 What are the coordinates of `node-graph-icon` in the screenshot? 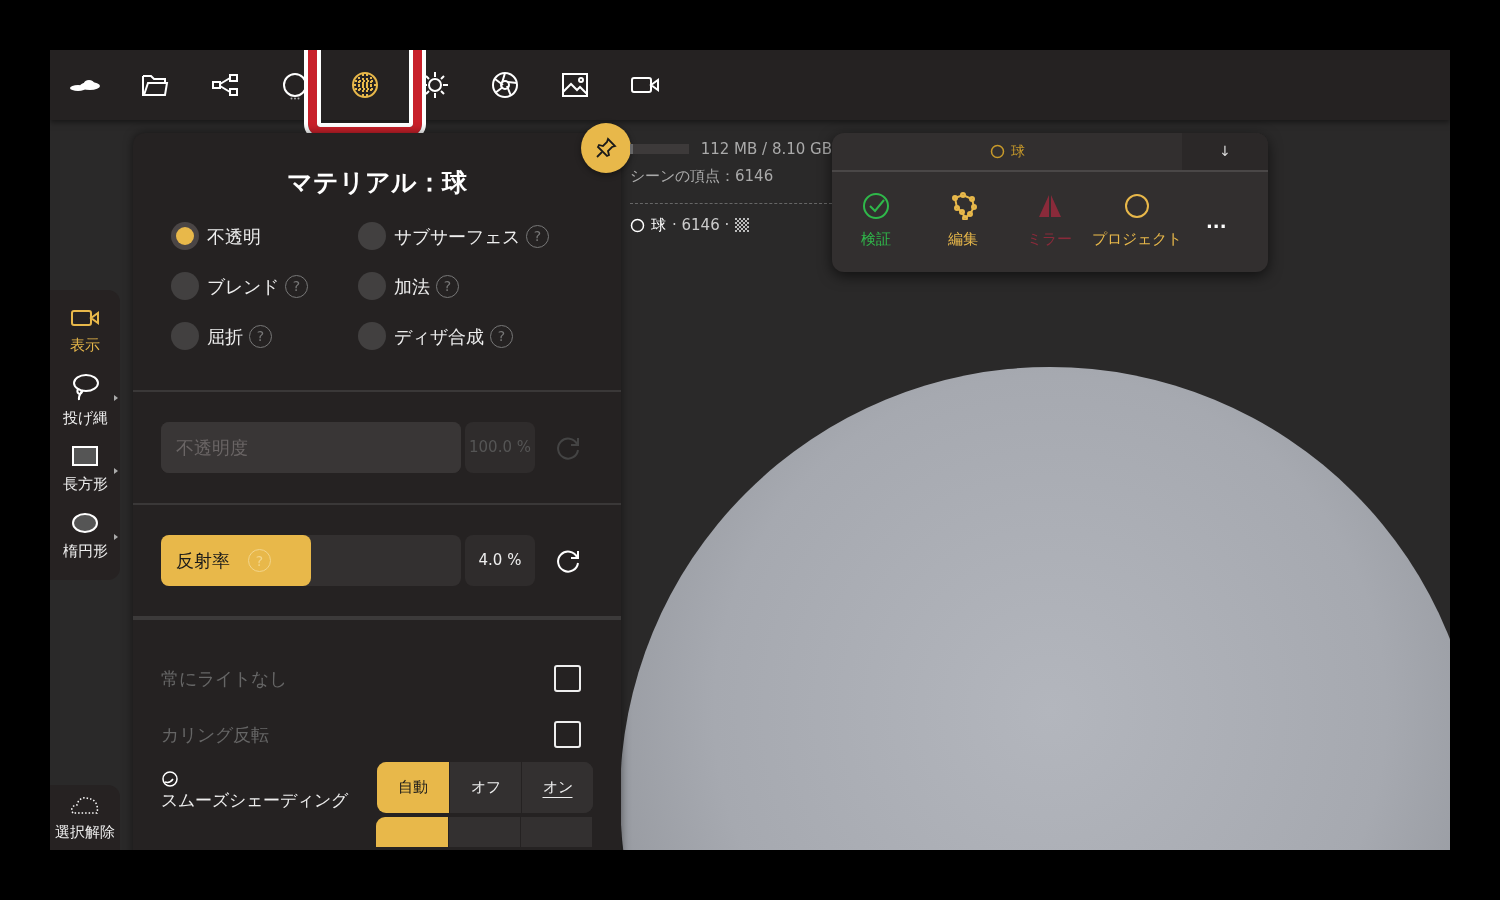 It's located at (225, 85).